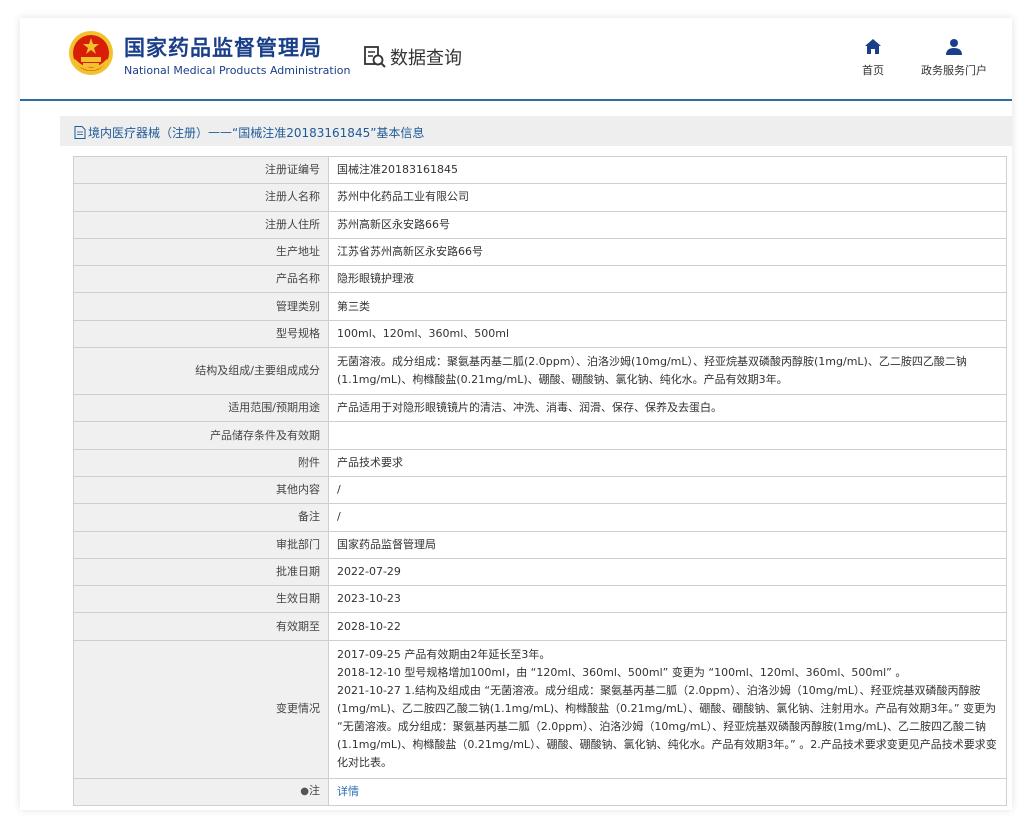  What do you see at coordinates (873, 58) in the screenshot?
I see `nav-home: 首页` at bounding box center [873, 58].